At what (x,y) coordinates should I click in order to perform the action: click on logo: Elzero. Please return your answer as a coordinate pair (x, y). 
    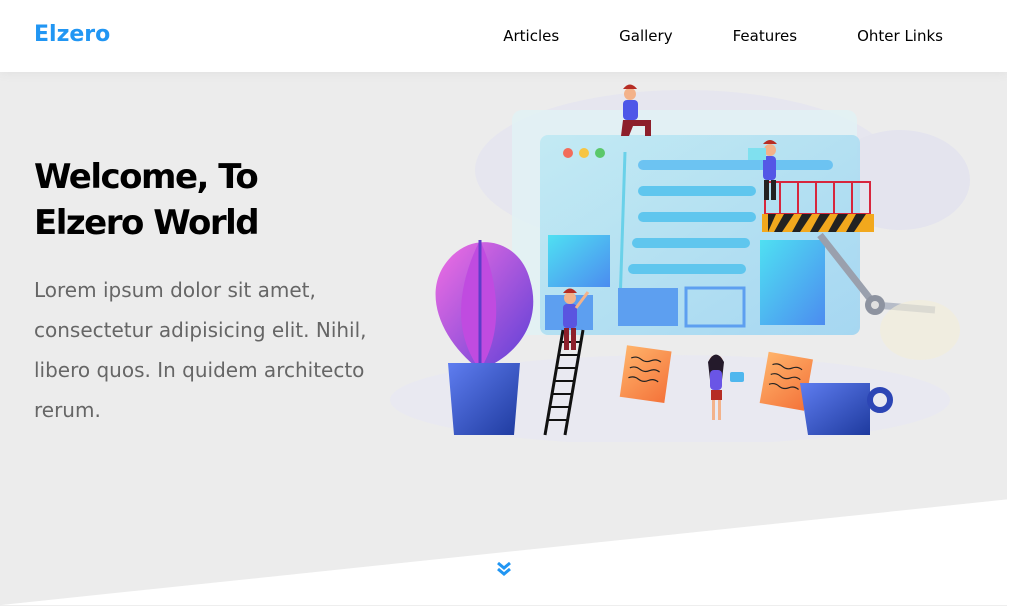
    Looking at the image, I should click on (72, 34).